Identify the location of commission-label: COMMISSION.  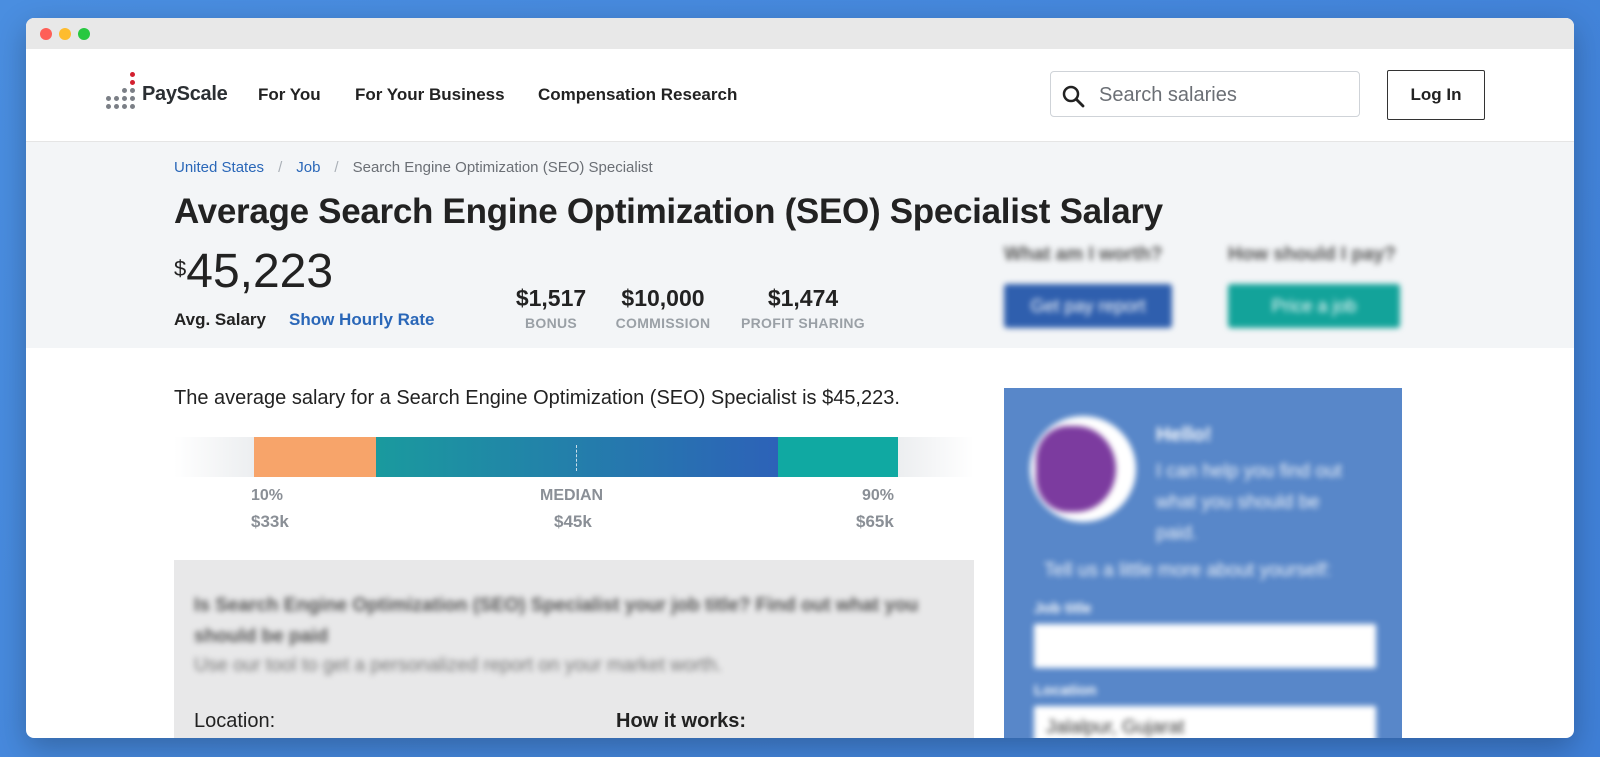
(663, 323).